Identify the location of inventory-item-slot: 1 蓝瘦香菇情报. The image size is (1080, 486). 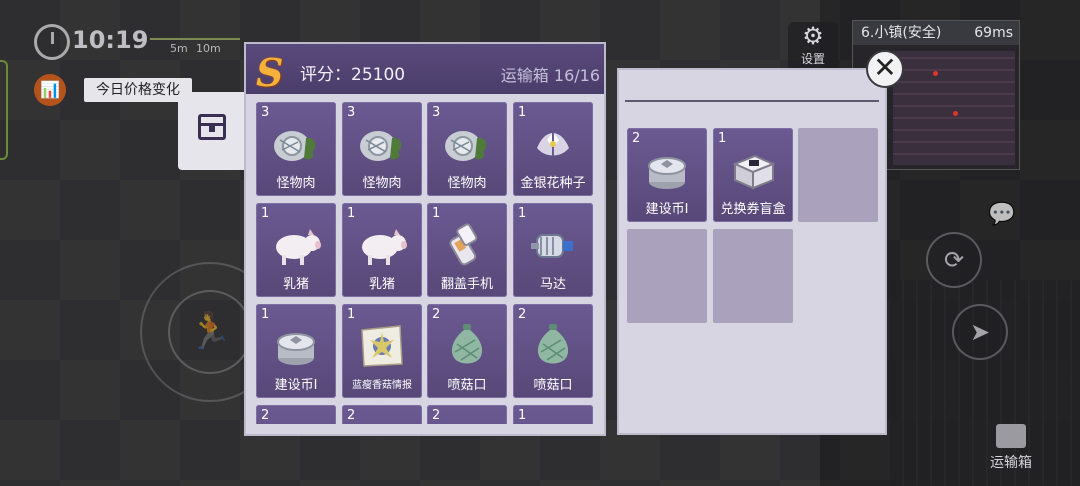
(382, 351).